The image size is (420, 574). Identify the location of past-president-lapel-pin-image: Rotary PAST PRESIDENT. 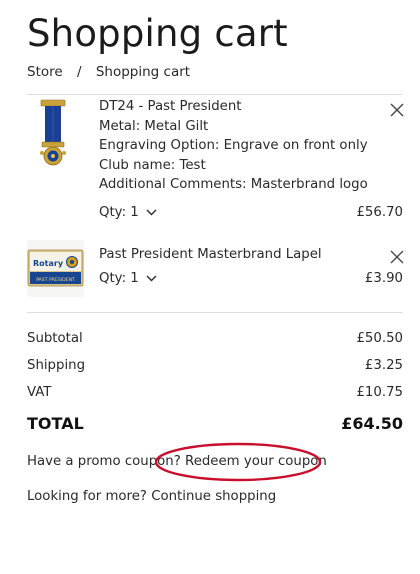
(55, 268).